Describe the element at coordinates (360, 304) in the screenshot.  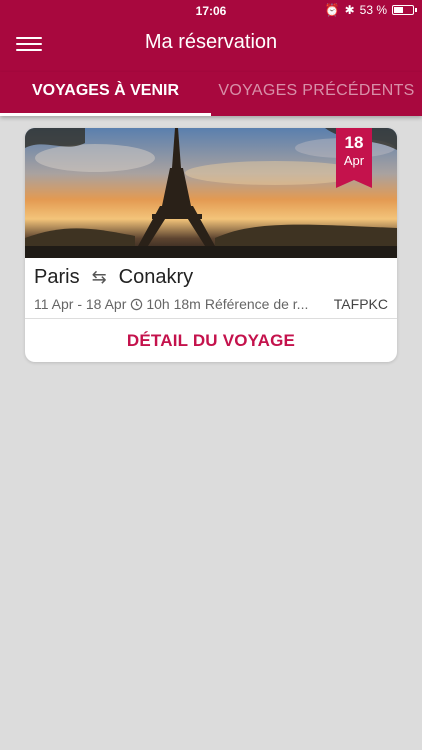
I see `reference-code: TAFPKC` at that location.